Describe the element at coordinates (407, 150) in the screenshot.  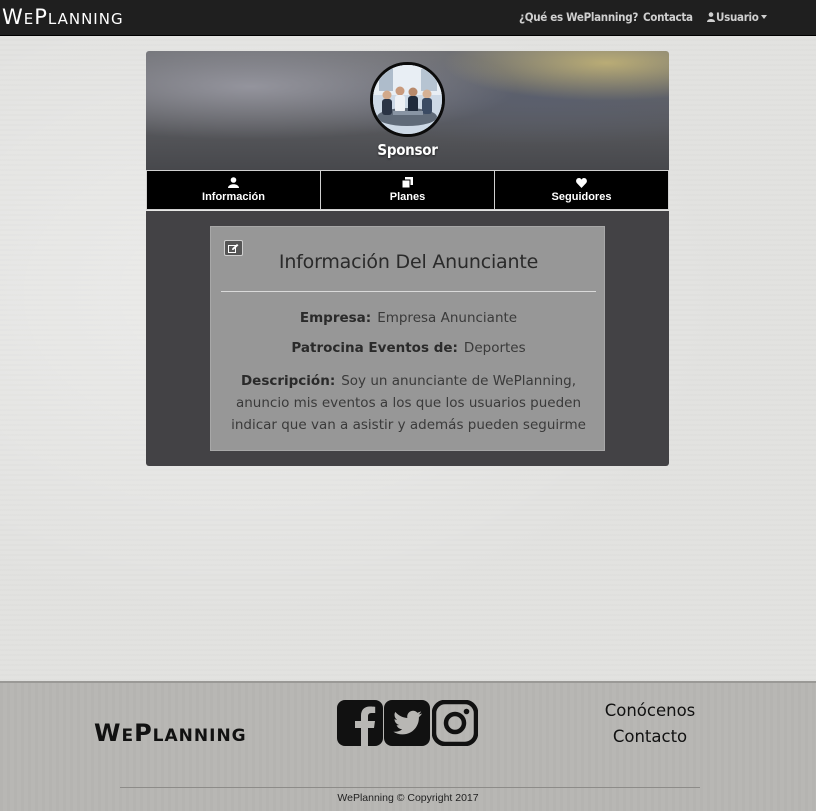
I see `profile-name: Sponsor` at that location.